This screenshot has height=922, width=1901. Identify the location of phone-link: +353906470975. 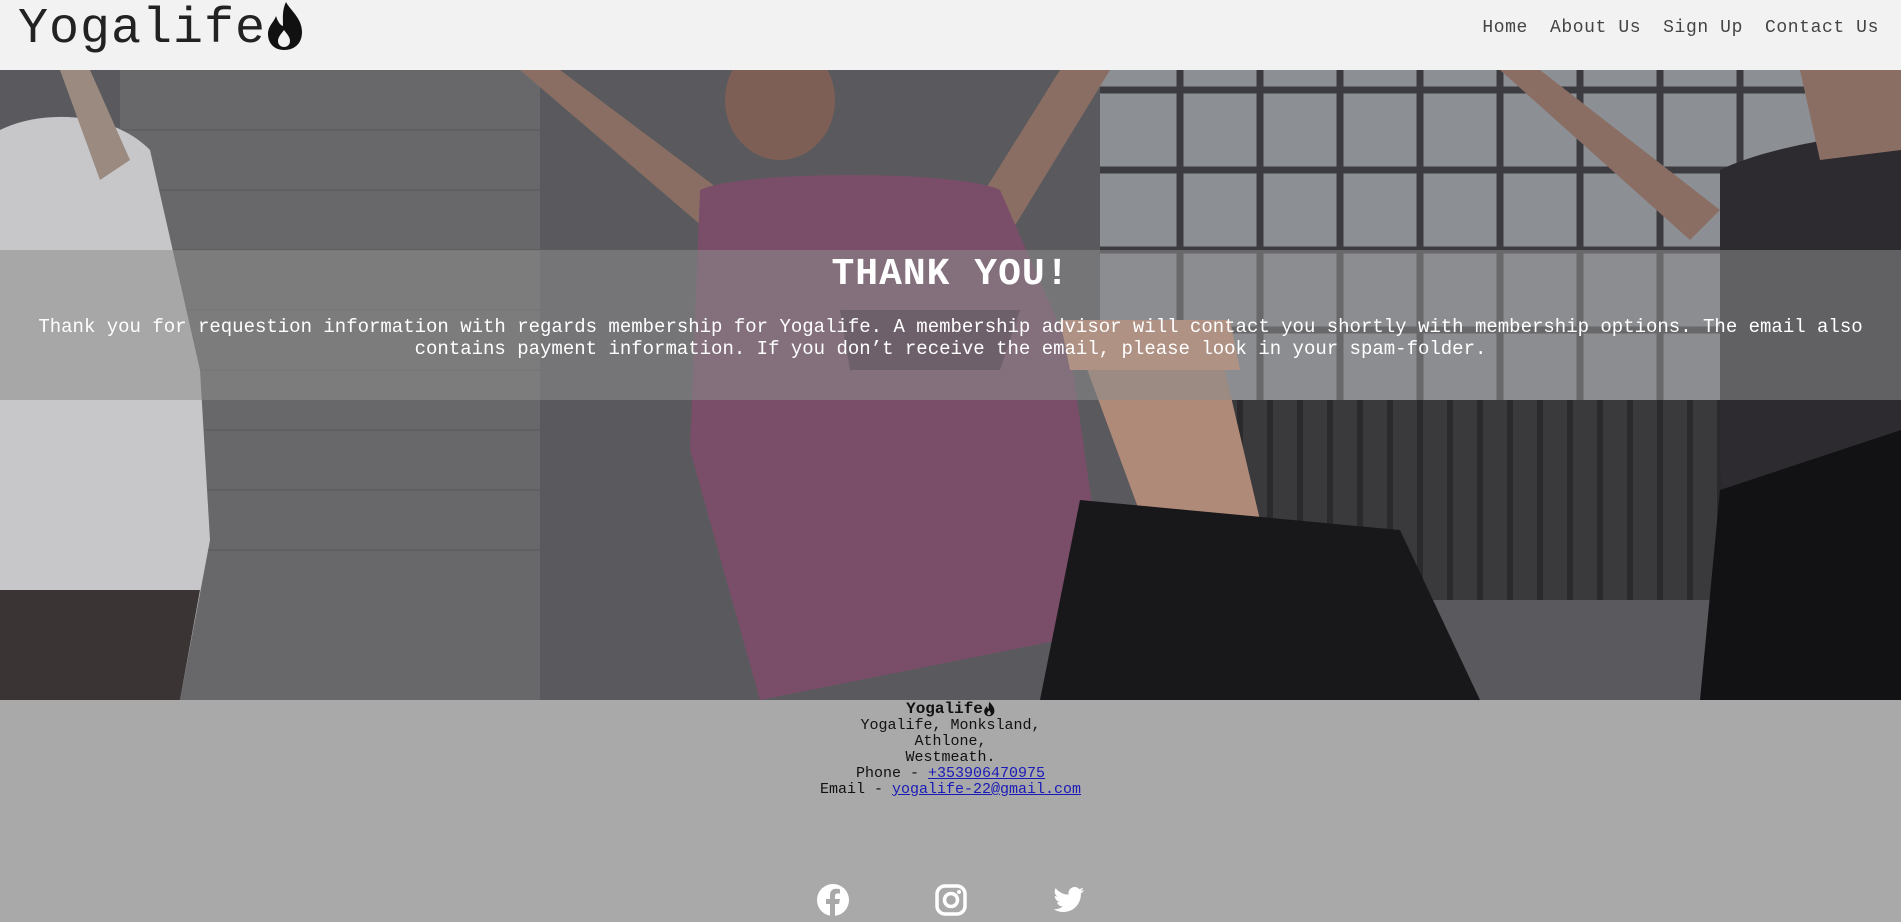
(986, 773).